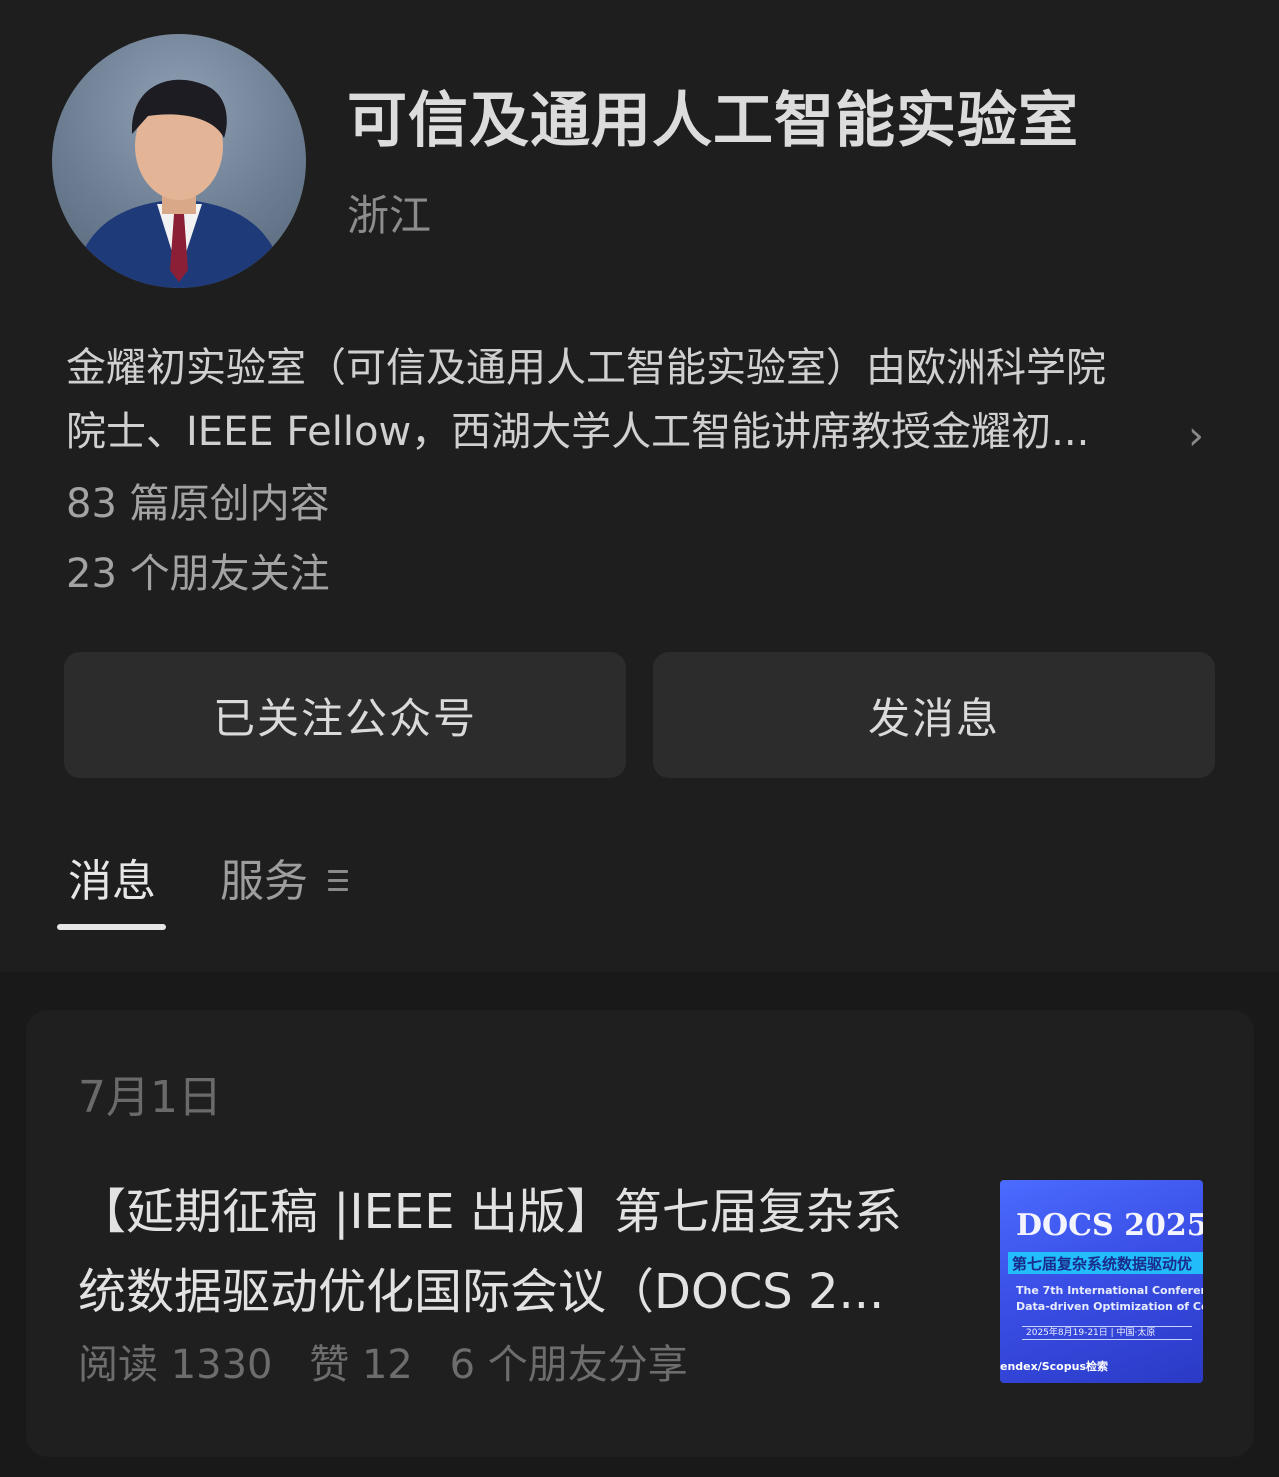 This screenshot has width=1279, height=1477. Describe the element at coordinates (490, 1212) in the screenshot. I see `article-title-line: 【延期征稿 |IEEE 出版】第七届复杂系` at that location.